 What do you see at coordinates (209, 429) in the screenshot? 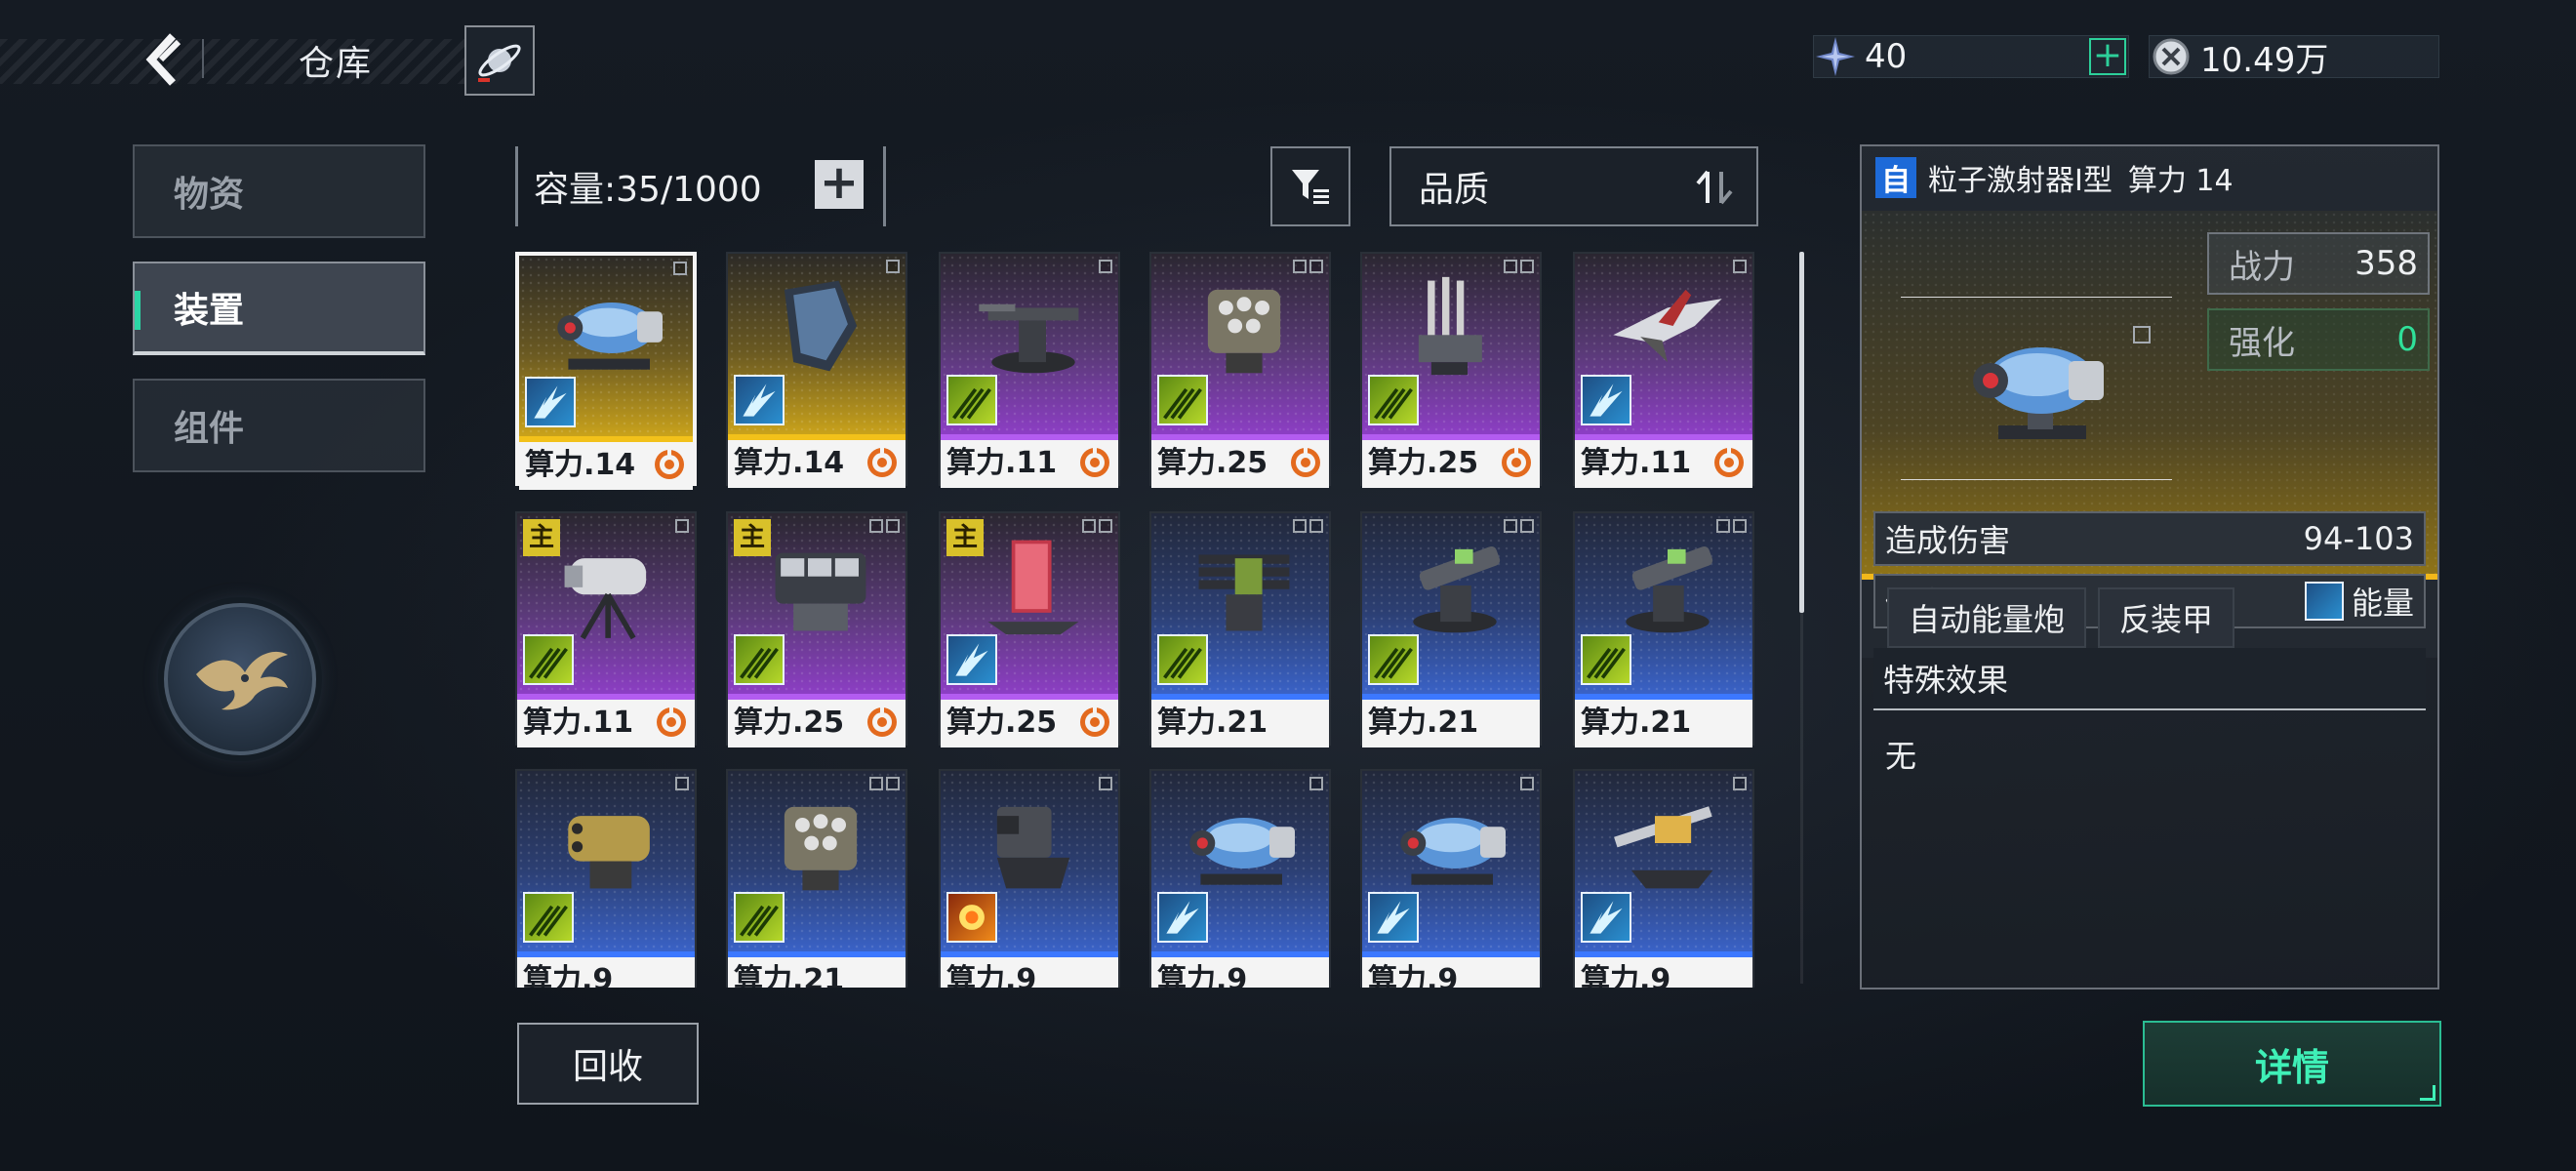
I see `nav-tab-label: 组件` at bounding box center [209, 429].